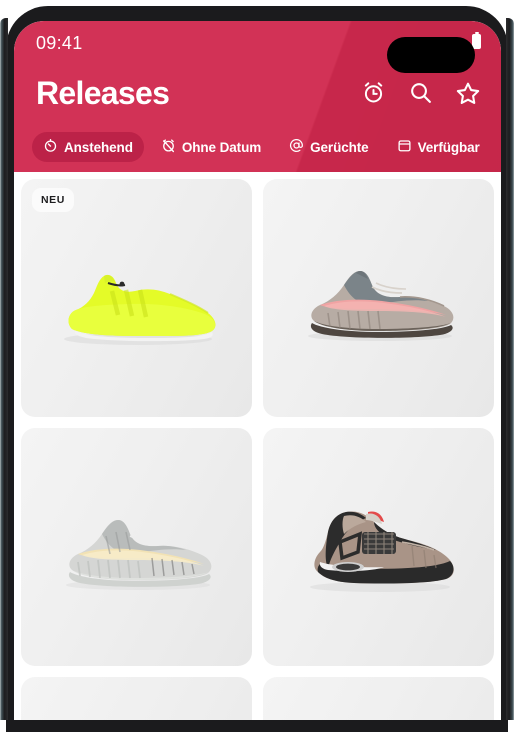  What do you see at coordinates (59, 43) in the screenshot?
I see `status-bar-time: 09:41` at bounding box center [59, 43].